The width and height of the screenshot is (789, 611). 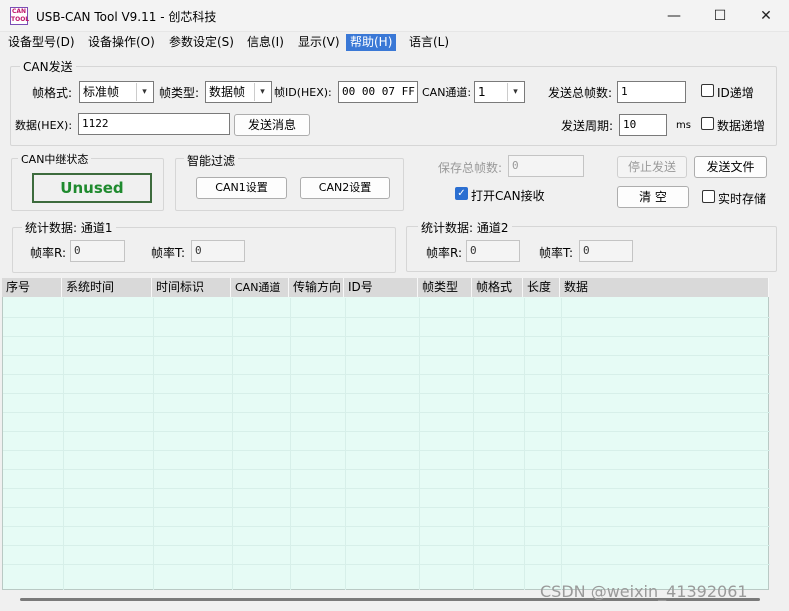 What do you see at coordinates (316, 287) in the screenshot?
I see `column-header-direction: 传输方向` at bounding box center [316, 287].